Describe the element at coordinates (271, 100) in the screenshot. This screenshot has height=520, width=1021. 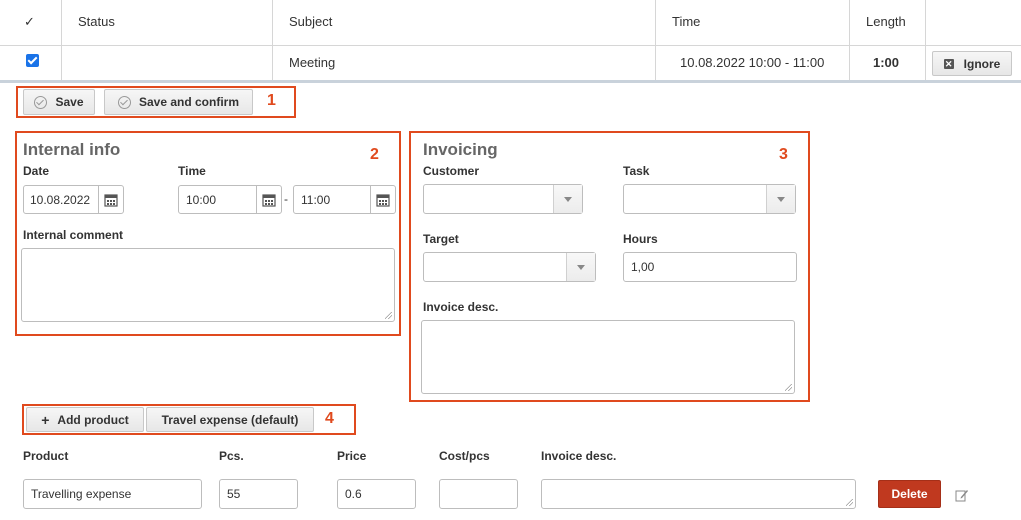
I see `marker-1: 1` at that location.